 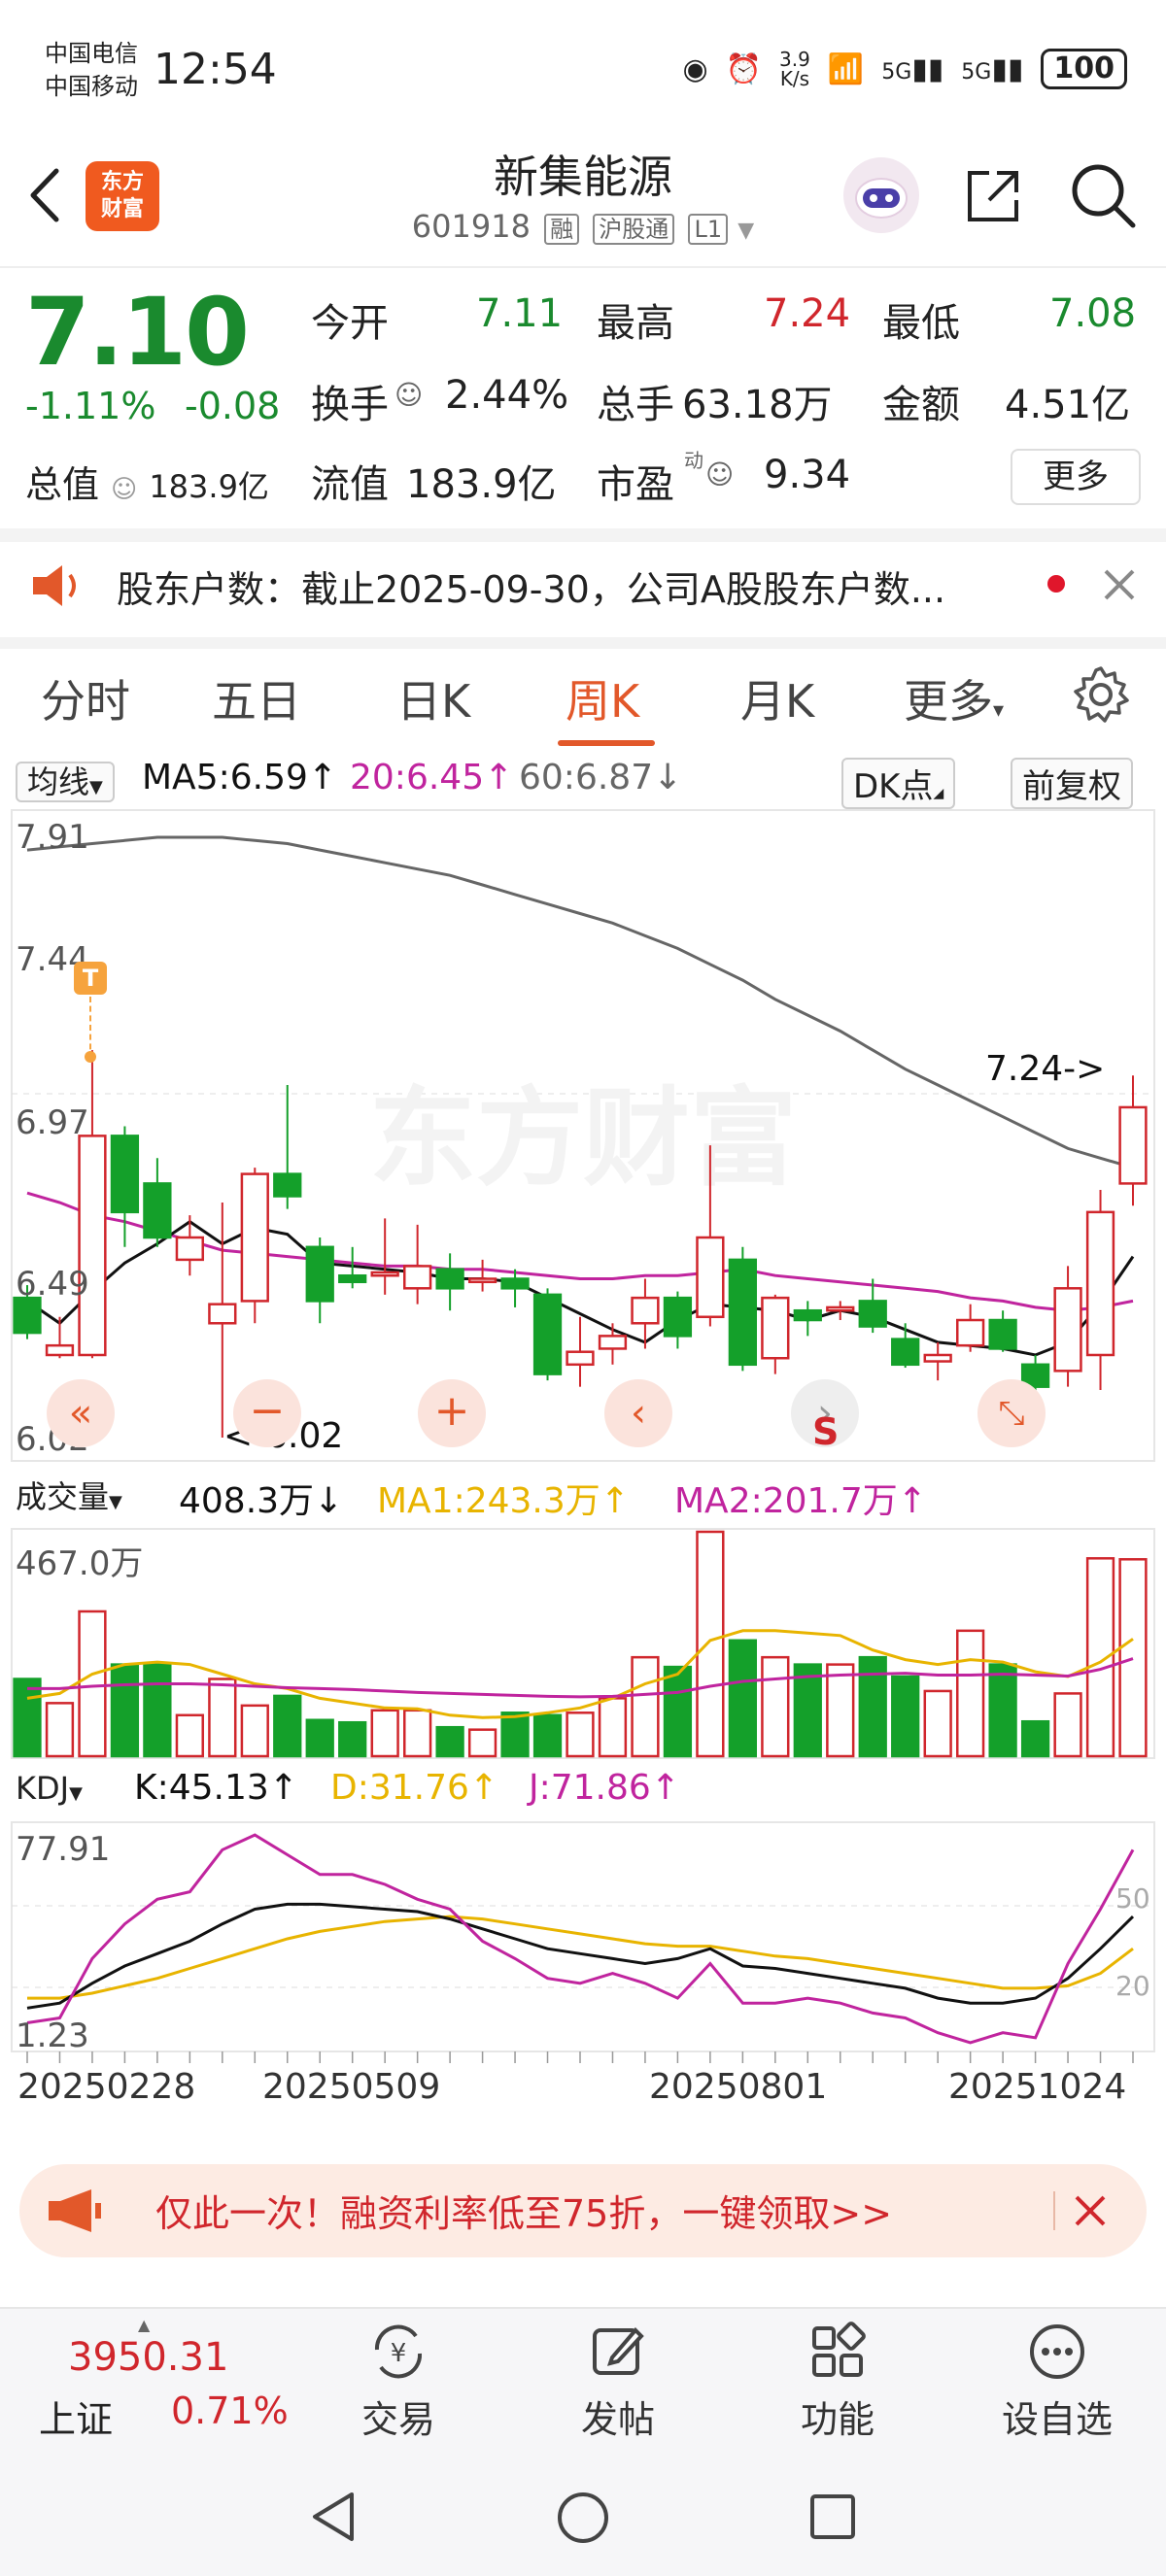 What do you see at coordinates (523, 2210) in the screenshot?
I see `promo-text: 仅此一次！融资利率低至75折，一键领取>>` at bounding box center [523, 2210].